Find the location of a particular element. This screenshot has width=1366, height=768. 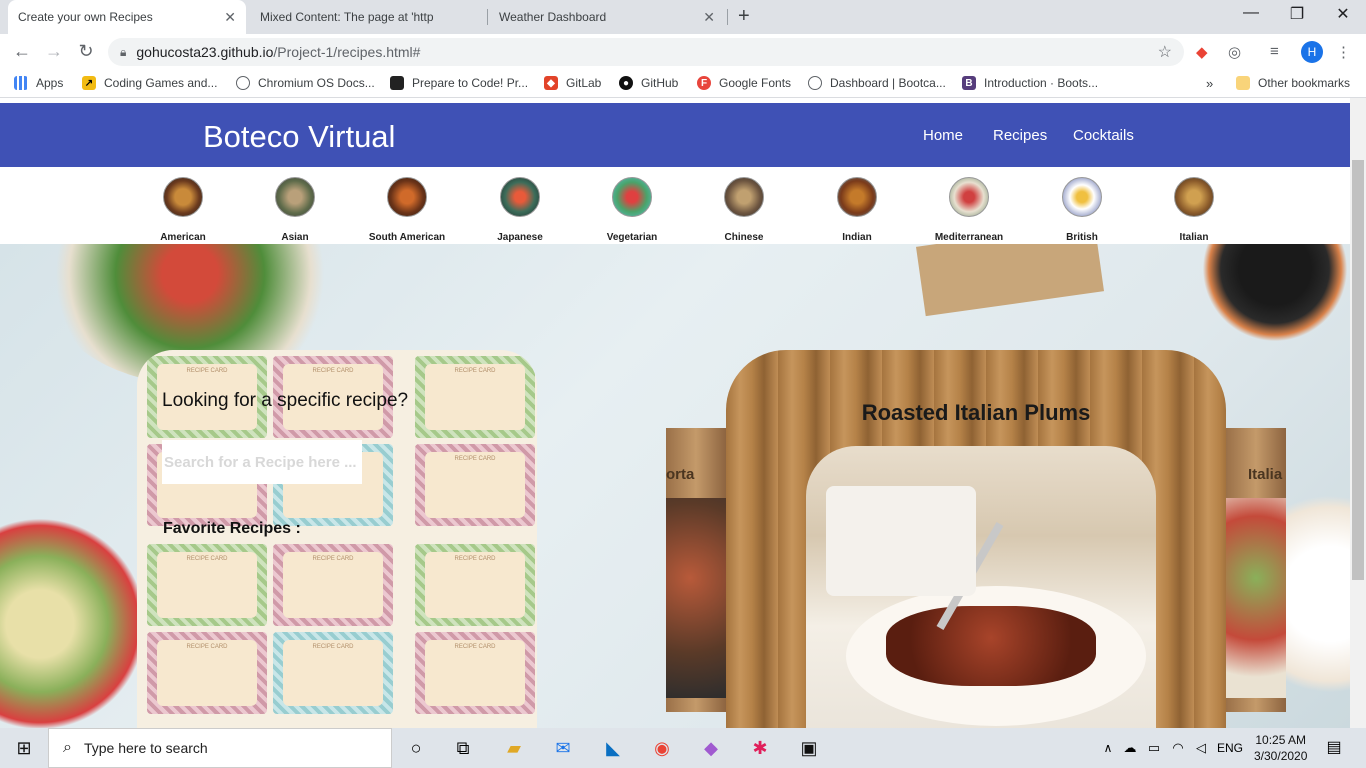

site-brand: Boteco Virtual is located at coordinates (299, 137).